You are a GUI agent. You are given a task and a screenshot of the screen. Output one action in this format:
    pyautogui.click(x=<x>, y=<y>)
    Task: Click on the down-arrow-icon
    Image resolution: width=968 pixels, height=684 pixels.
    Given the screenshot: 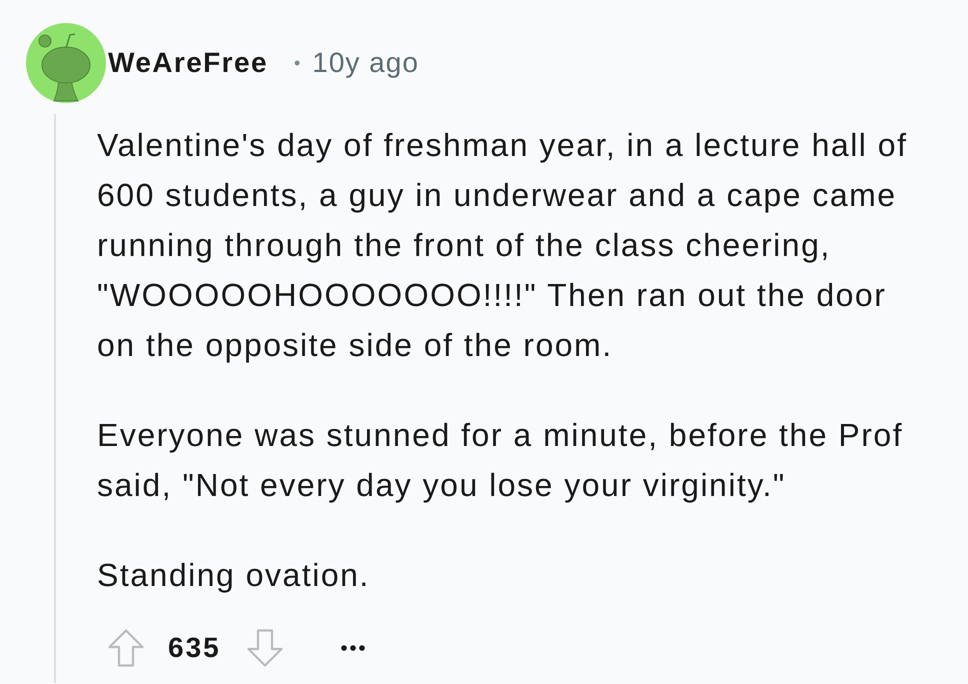 What is the action you would take?
    pyautogui.click(x=264, y=648)
    